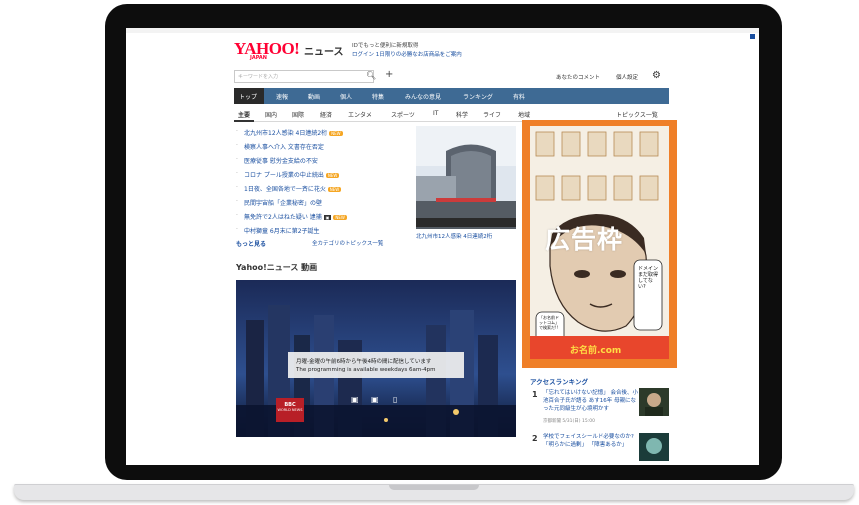 This screenshot has width=859, height=505. Describe the element at coordinates (492, 114) in the screenshot. I see `subnav-item-life: ライフ` at that location.